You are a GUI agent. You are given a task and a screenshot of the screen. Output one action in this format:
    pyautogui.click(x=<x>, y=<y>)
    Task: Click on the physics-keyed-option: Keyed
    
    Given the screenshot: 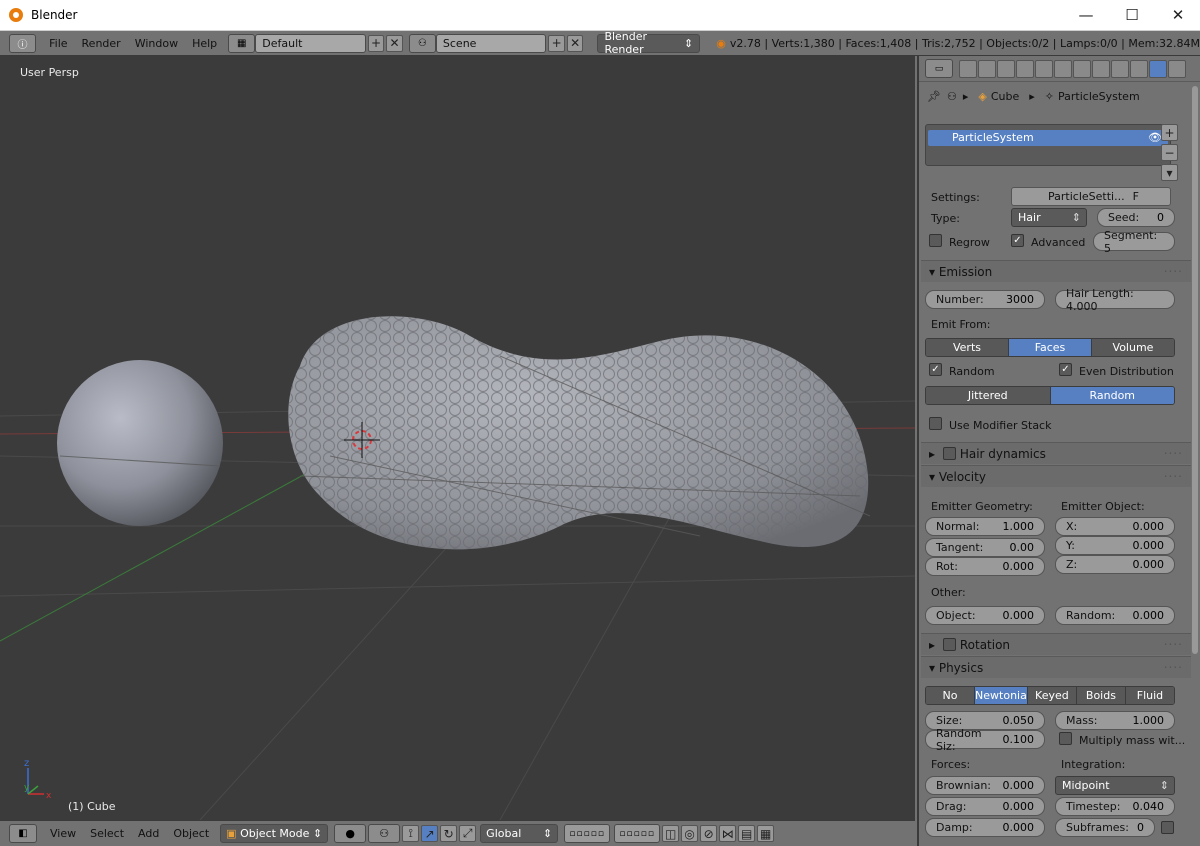 What is the action you would take?
    pyautogui.click(x=1052, y=695)
    